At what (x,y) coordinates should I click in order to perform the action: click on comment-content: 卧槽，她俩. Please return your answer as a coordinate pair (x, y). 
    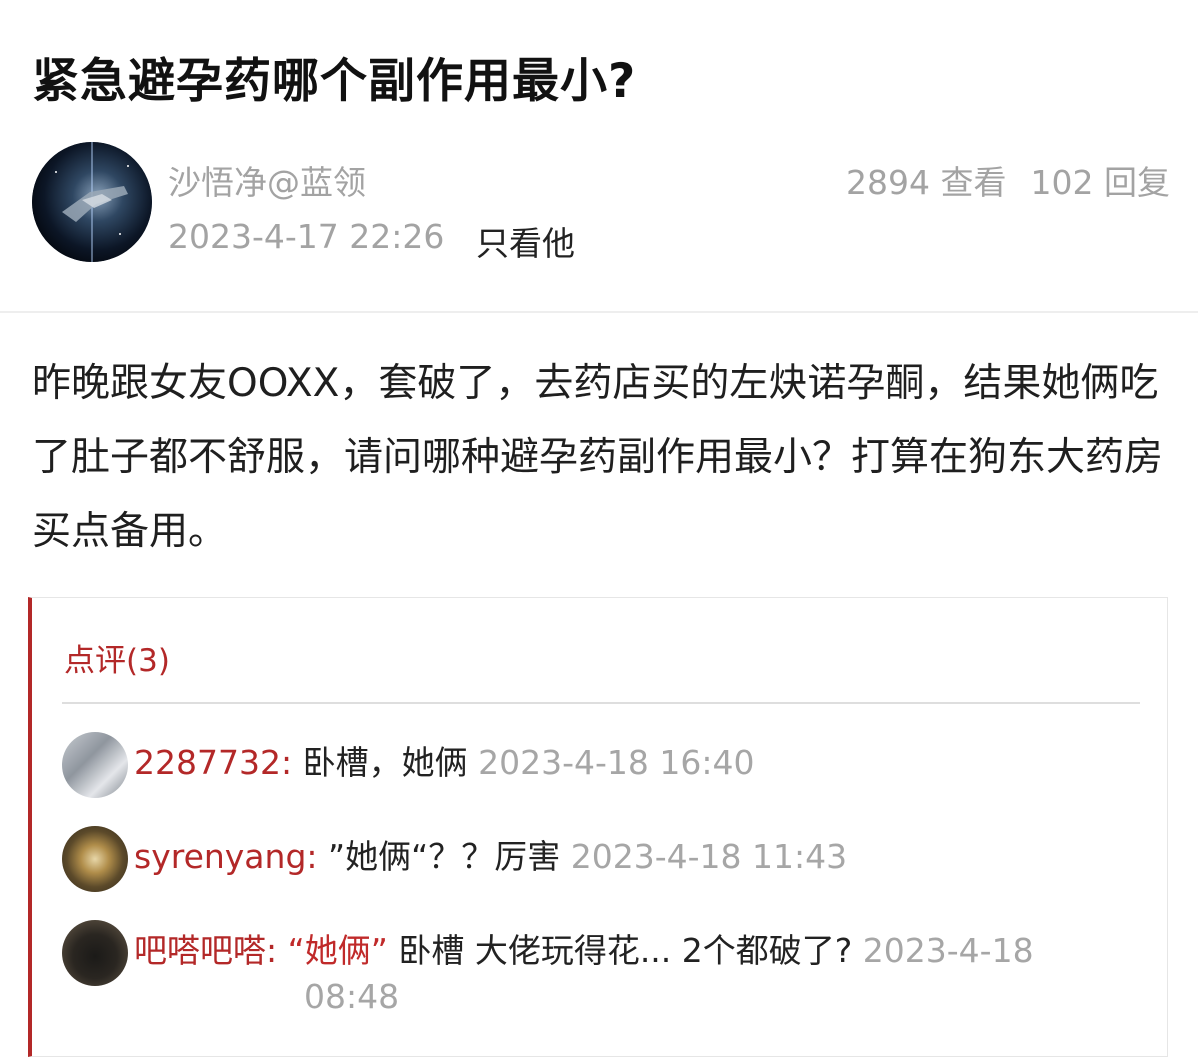
    Looking at the image, I should click on (385, 762).